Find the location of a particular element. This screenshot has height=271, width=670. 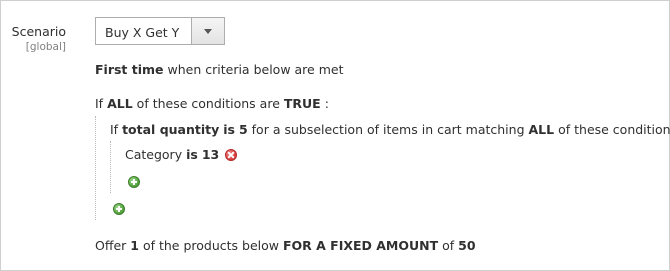

scenario-select: Buy X Get Y is located at coordinates (160, 31).